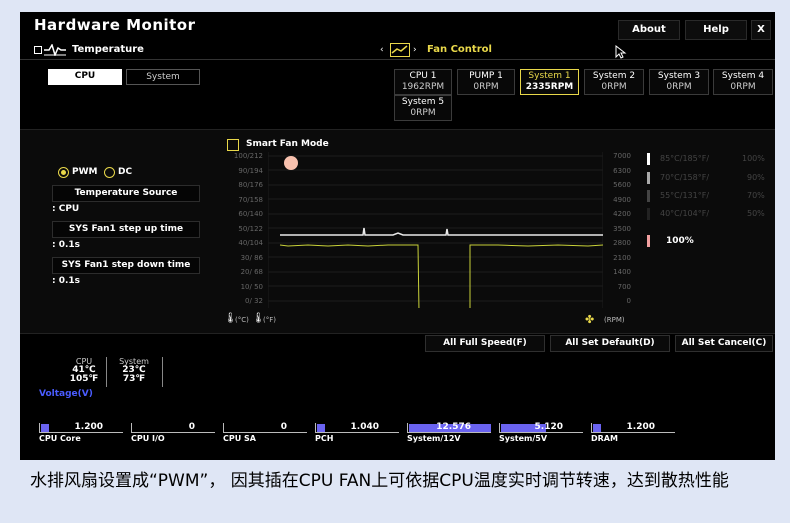 The height and width of the screenshot is (523, 790). Describe the element at coordinates (66, 394) in the screenshot. I see `voltage-title: Voltage(V)` at that location.